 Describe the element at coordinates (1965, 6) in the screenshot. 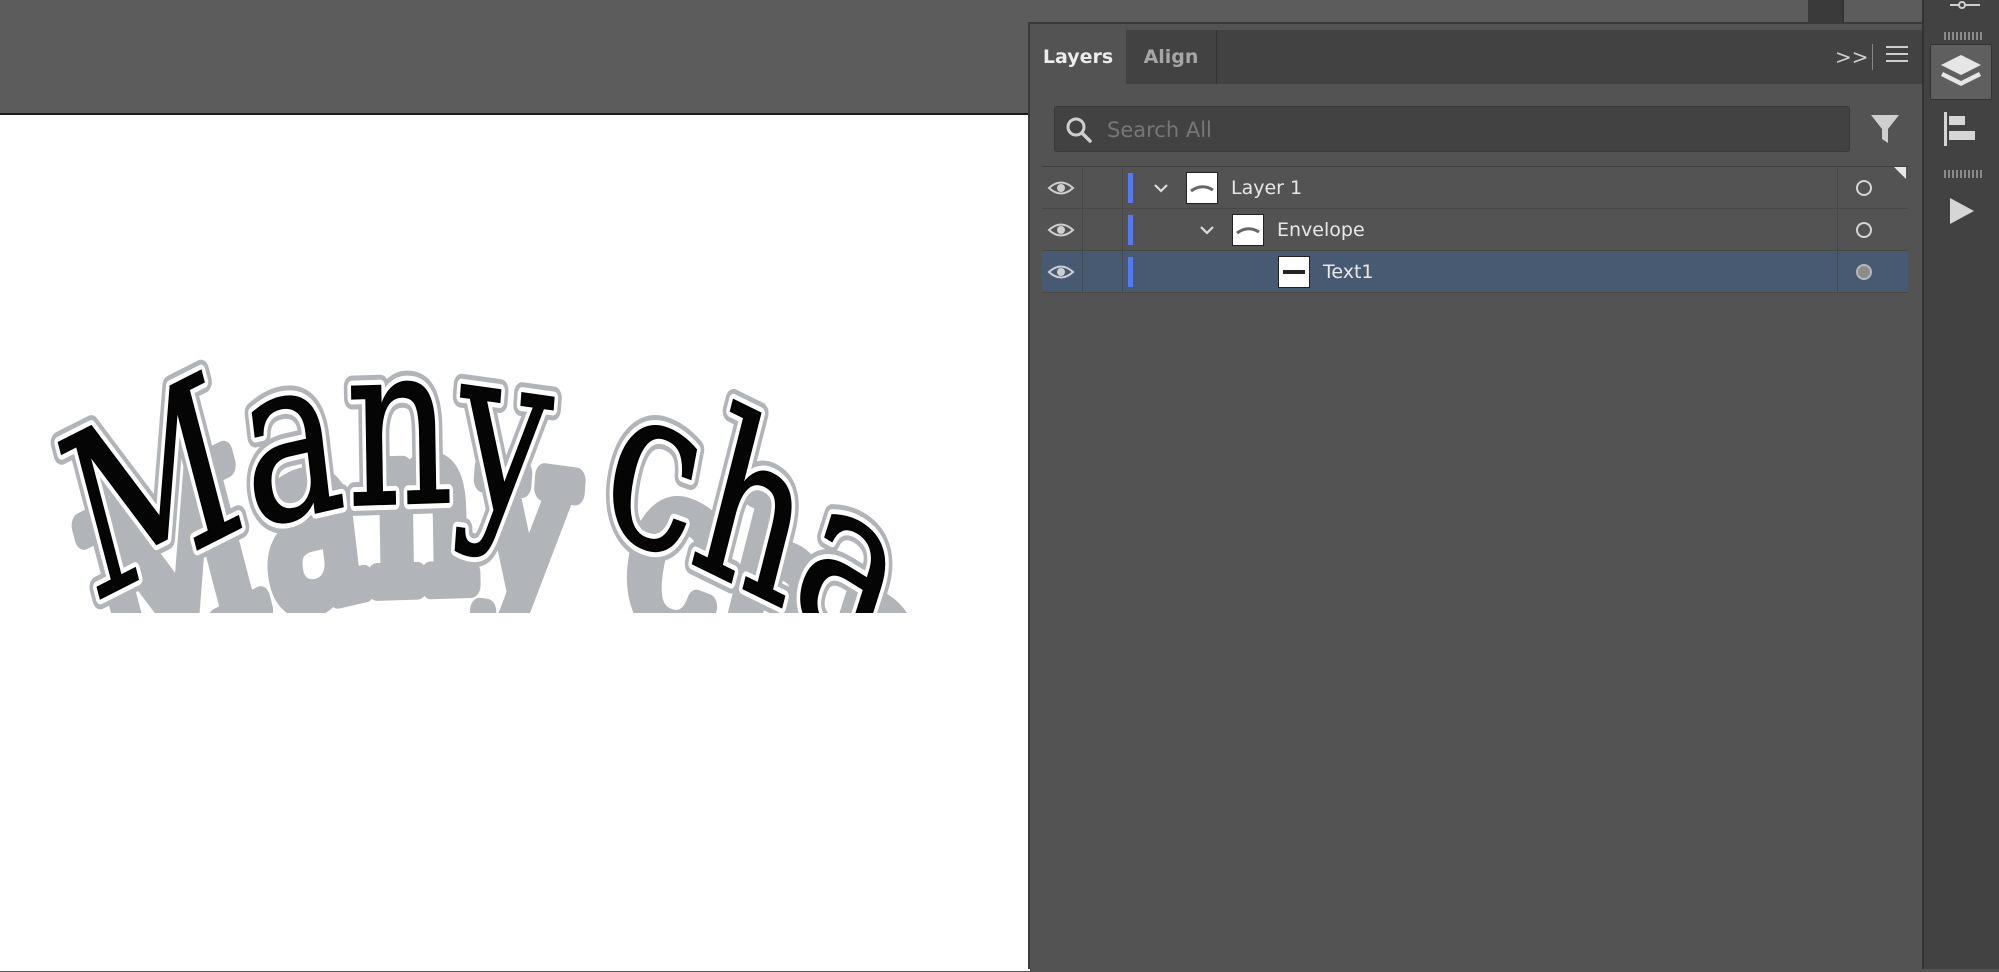

I see `properties-icon` at that location.